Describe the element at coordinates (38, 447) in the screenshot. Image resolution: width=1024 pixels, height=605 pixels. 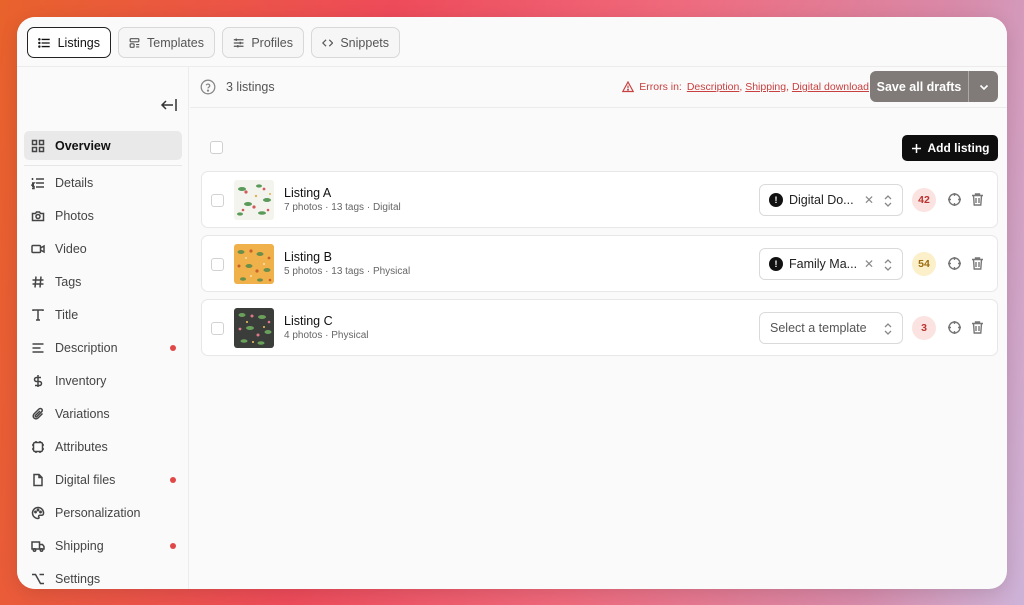
I see `chip-icon` at that location.